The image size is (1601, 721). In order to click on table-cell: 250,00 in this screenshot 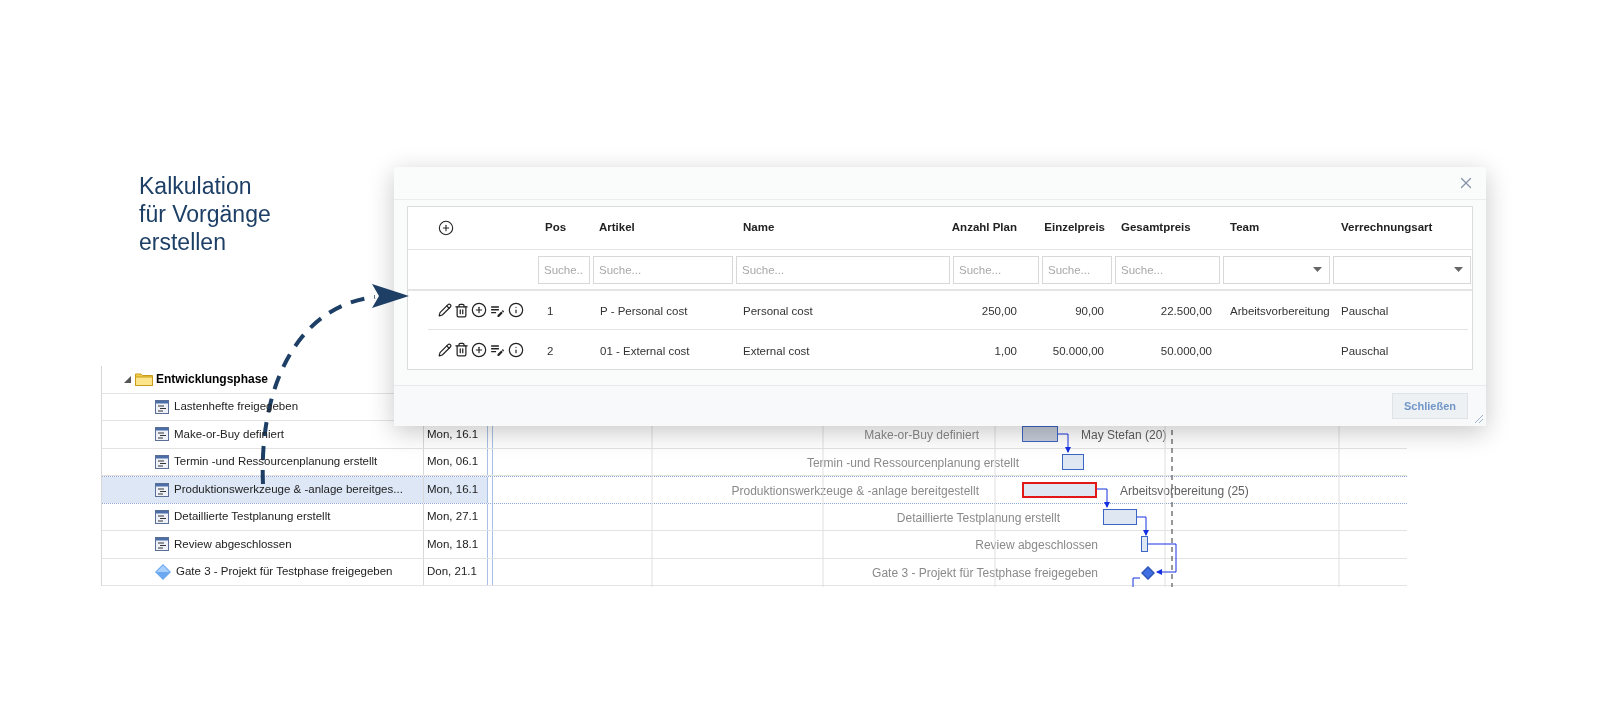, I will do `click(999, 311)`.